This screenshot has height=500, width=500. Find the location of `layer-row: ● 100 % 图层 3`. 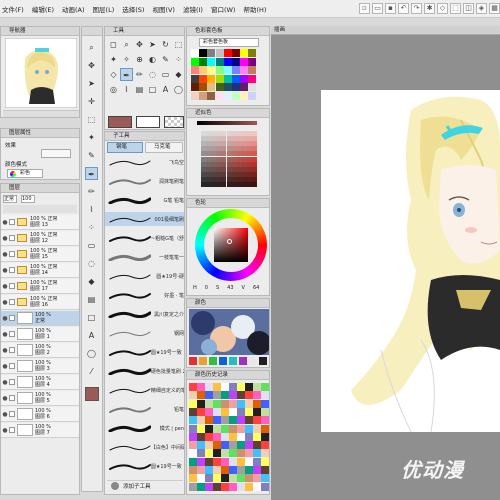

layer-row: ● 100 % 图层 3 is located at coordinates (40, 366).